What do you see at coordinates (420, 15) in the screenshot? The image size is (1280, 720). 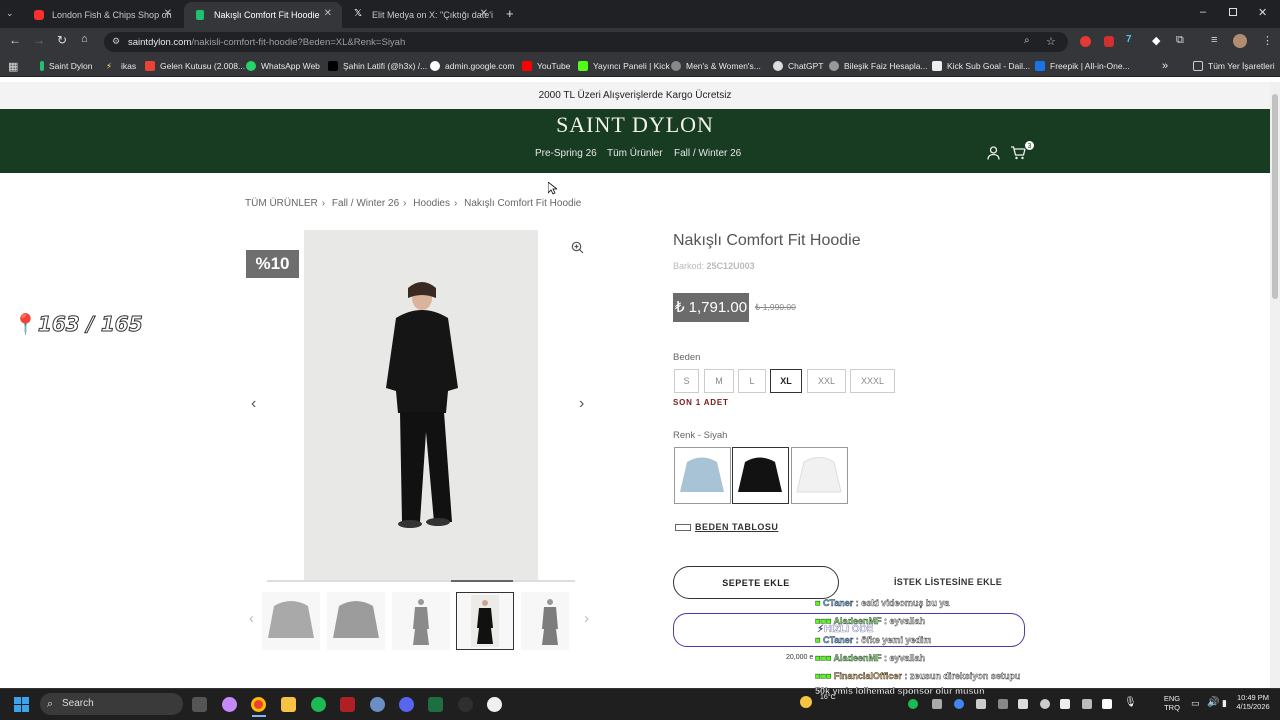 I see `tab-elit-medya: 𝕏 Elit Medya on X: "Çıktığı date'i ✕` at bounding box center [420, 15].